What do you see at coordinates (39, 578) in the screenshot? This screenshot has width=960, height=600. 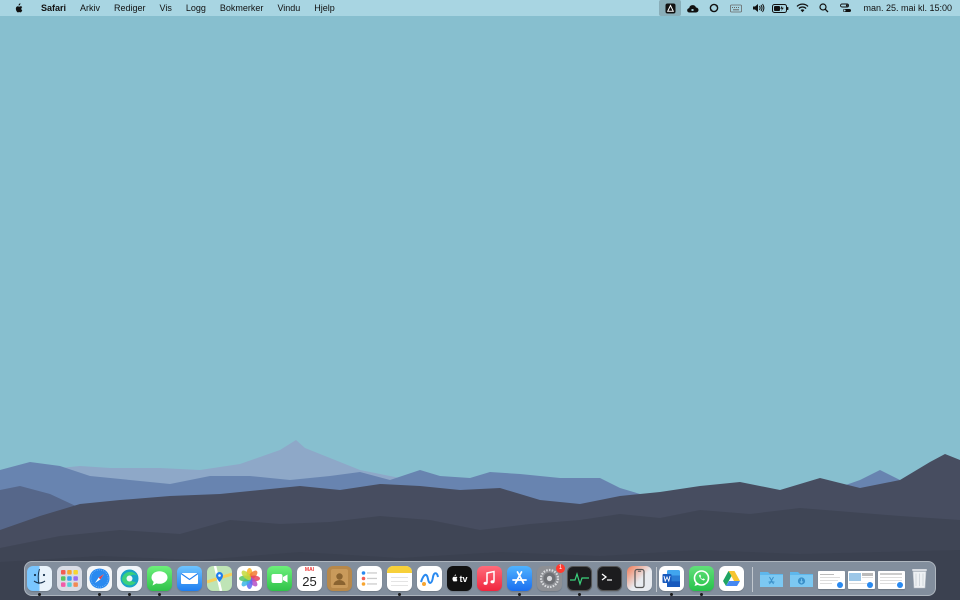 I see `finder-icon` at bounding box center [39, 578].